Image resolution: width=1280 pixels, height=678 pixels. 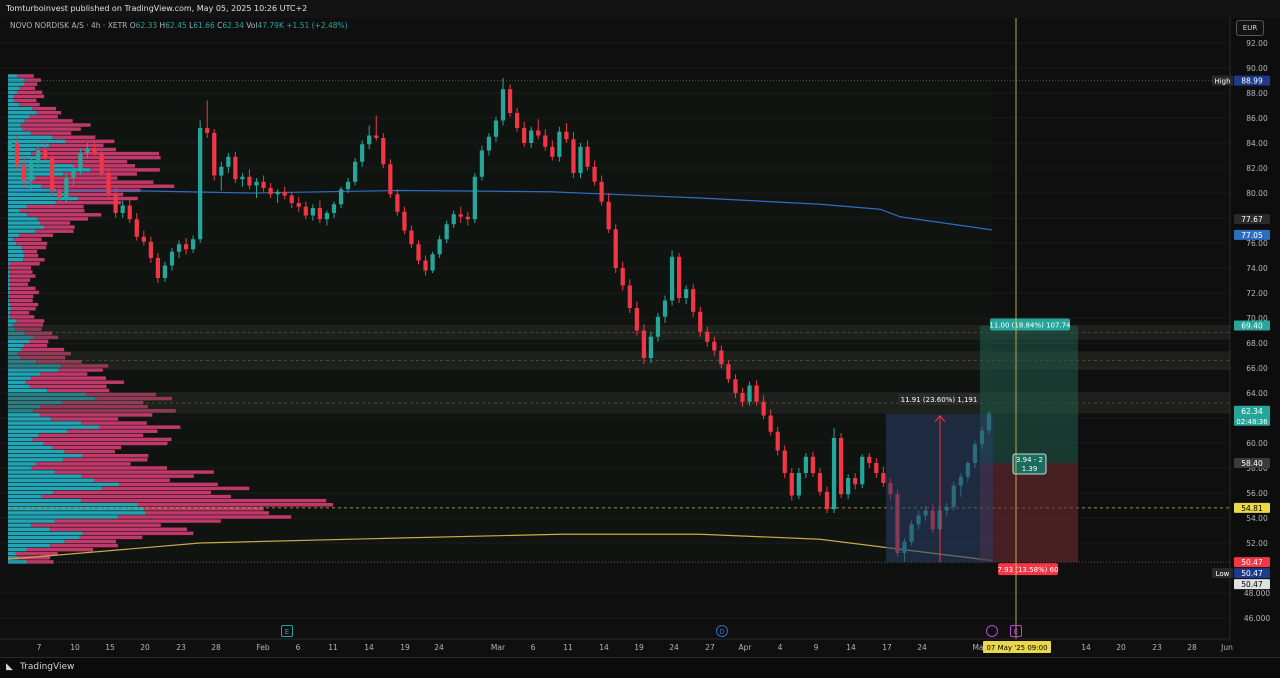 I want to click on y-tick-label: 54.00, so click(x=1257, y=518).